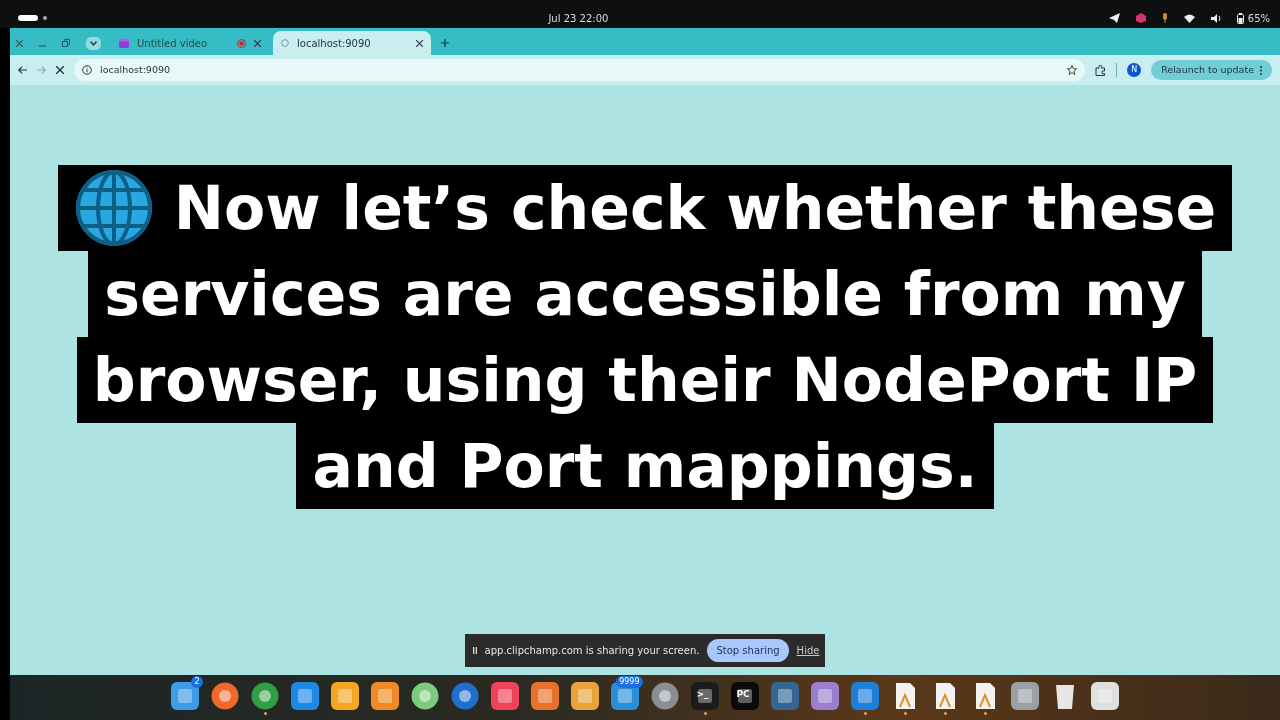 This screenshot has width=1280, height=720. Describe the element at coordinates (592, 651) in the screenshot. I see `share-message: app.clipchamp.com is sharing your screen.` at that location.